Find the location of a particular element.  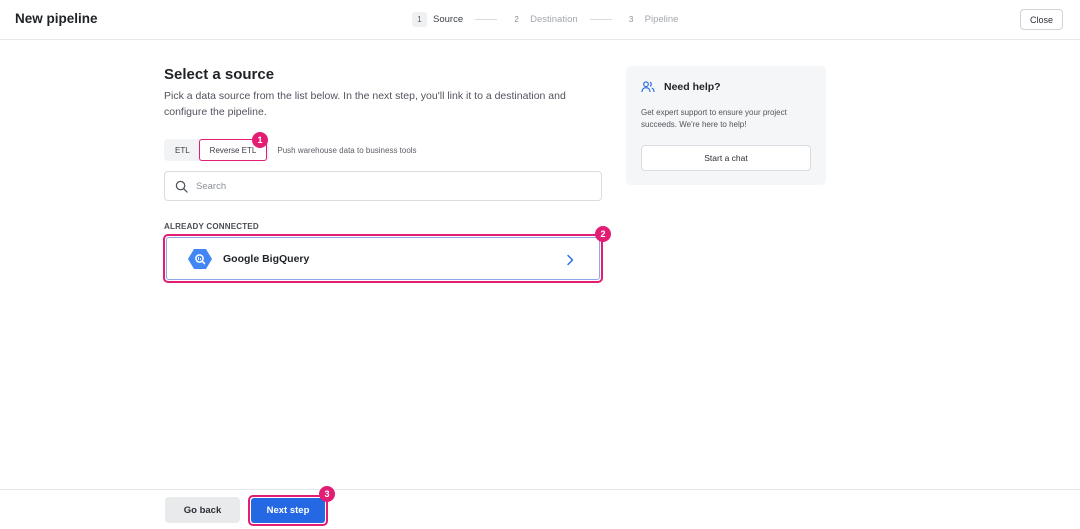

next-step-button: Next step is located at coordinates (288, 510).